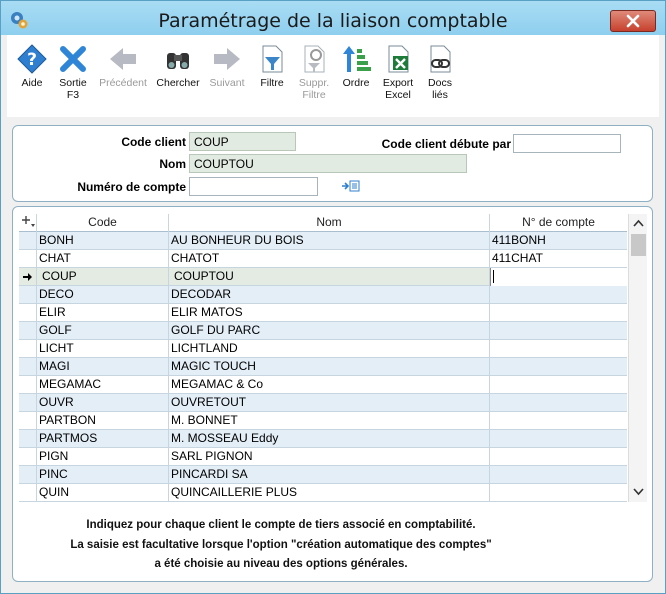  Describe the element at coordinates (329, 421) in the screenshot. I see `cell-nom: M. BONNET` at that location.